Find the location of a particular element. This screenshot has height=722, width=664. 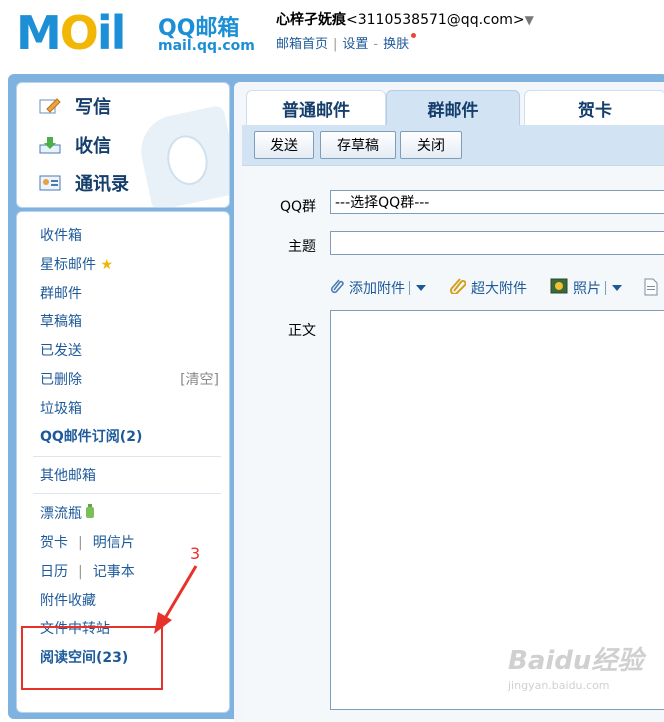

annotation-highlight-box is located at coordinates (92, 658).